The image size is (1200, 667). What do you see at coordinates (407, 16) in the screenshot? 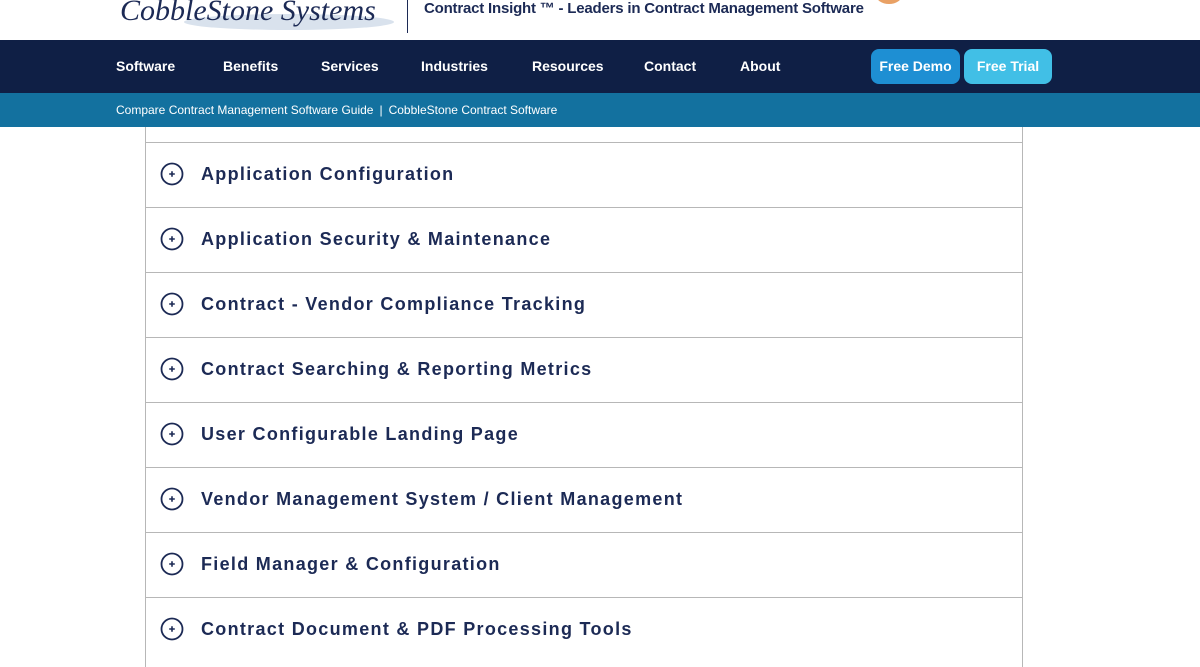
I see `header-divider` at bounding box center [407, 16].